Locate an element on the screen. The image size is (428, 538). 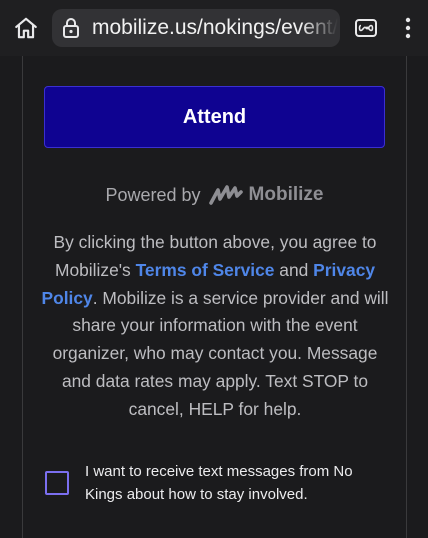
mobilize-wordmark: Mobilize is located at coordinates (286, 194).